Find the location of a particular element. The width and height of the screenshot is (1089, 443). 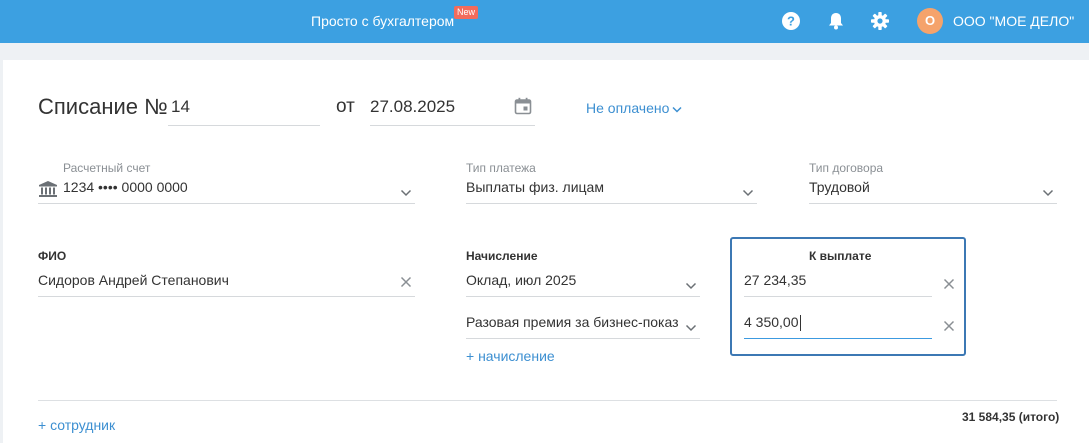

bank-icon is located at coordinates (48, 189).